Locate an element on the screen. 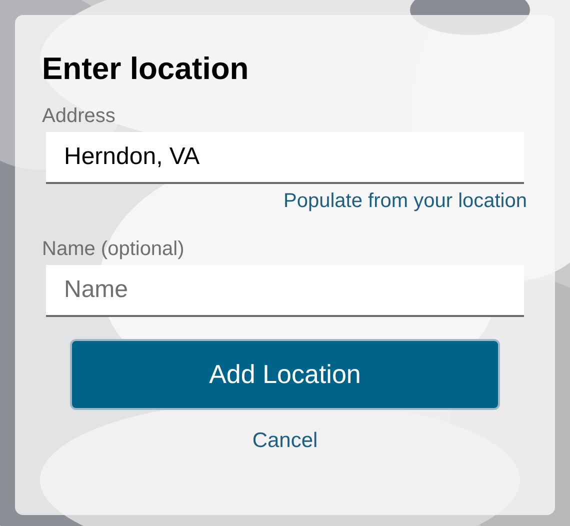  dialog-title: Enter location is located at coordinates (145, 69).